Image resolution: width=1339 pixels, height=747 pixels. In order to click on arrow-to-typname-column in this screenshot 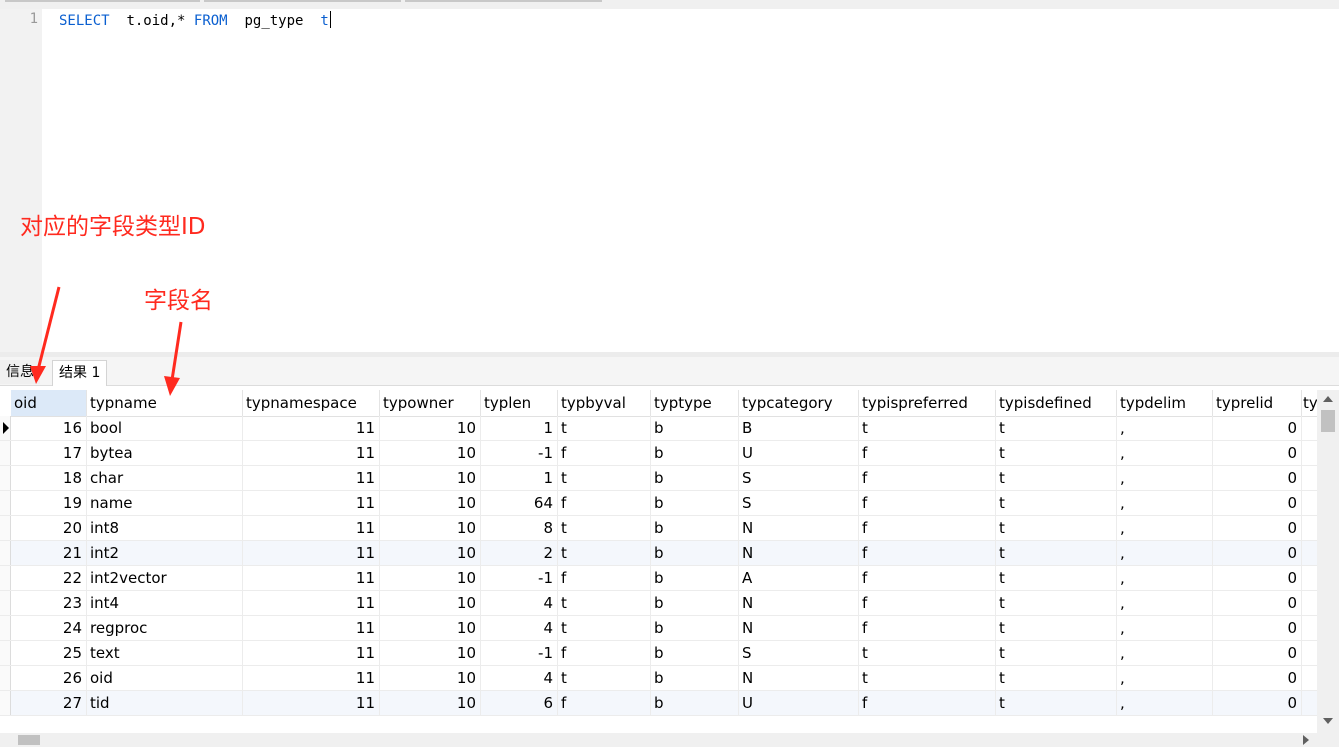, I will do `click(176, 351)`.